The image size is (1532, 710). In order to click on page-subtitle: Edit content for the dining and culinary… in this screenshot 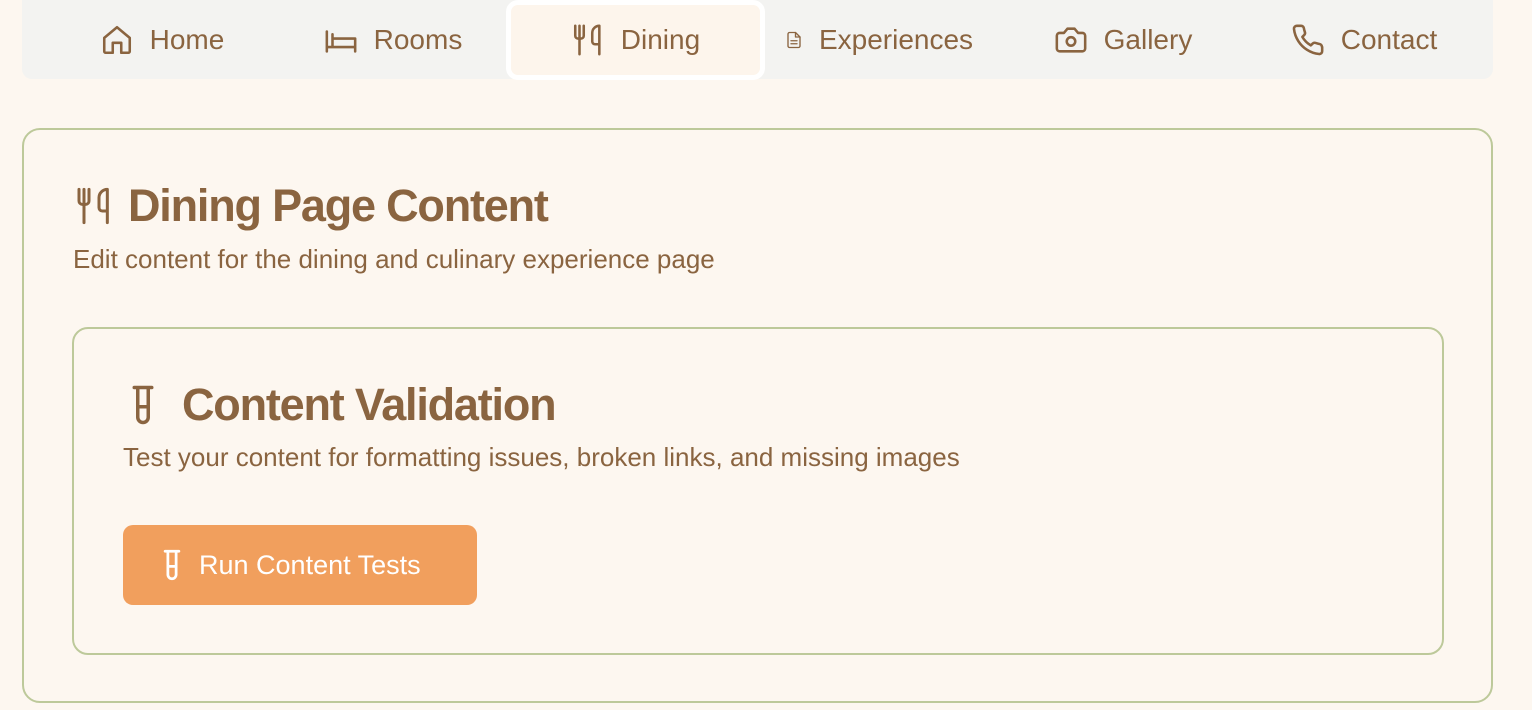, I will do `click(394, 259)`.